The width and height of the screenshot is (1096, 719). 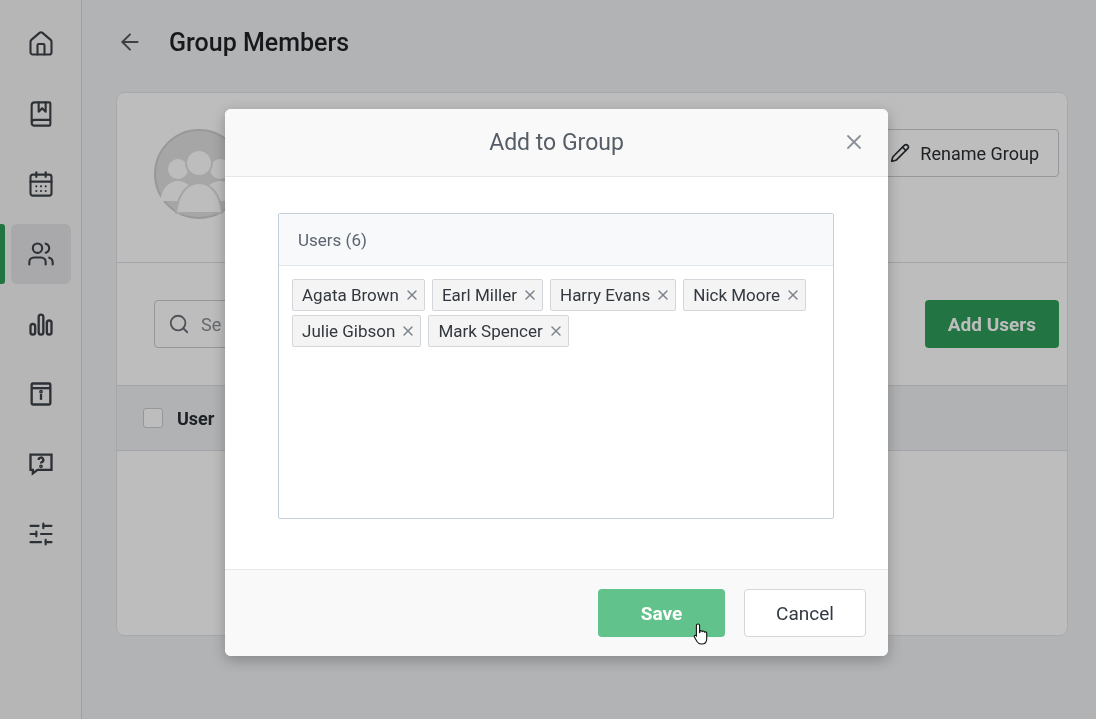 What do you see at coordinates (479, 295) in the screenshot?
I see `user-name: Earl Miller` at bounding box center [479, 295].